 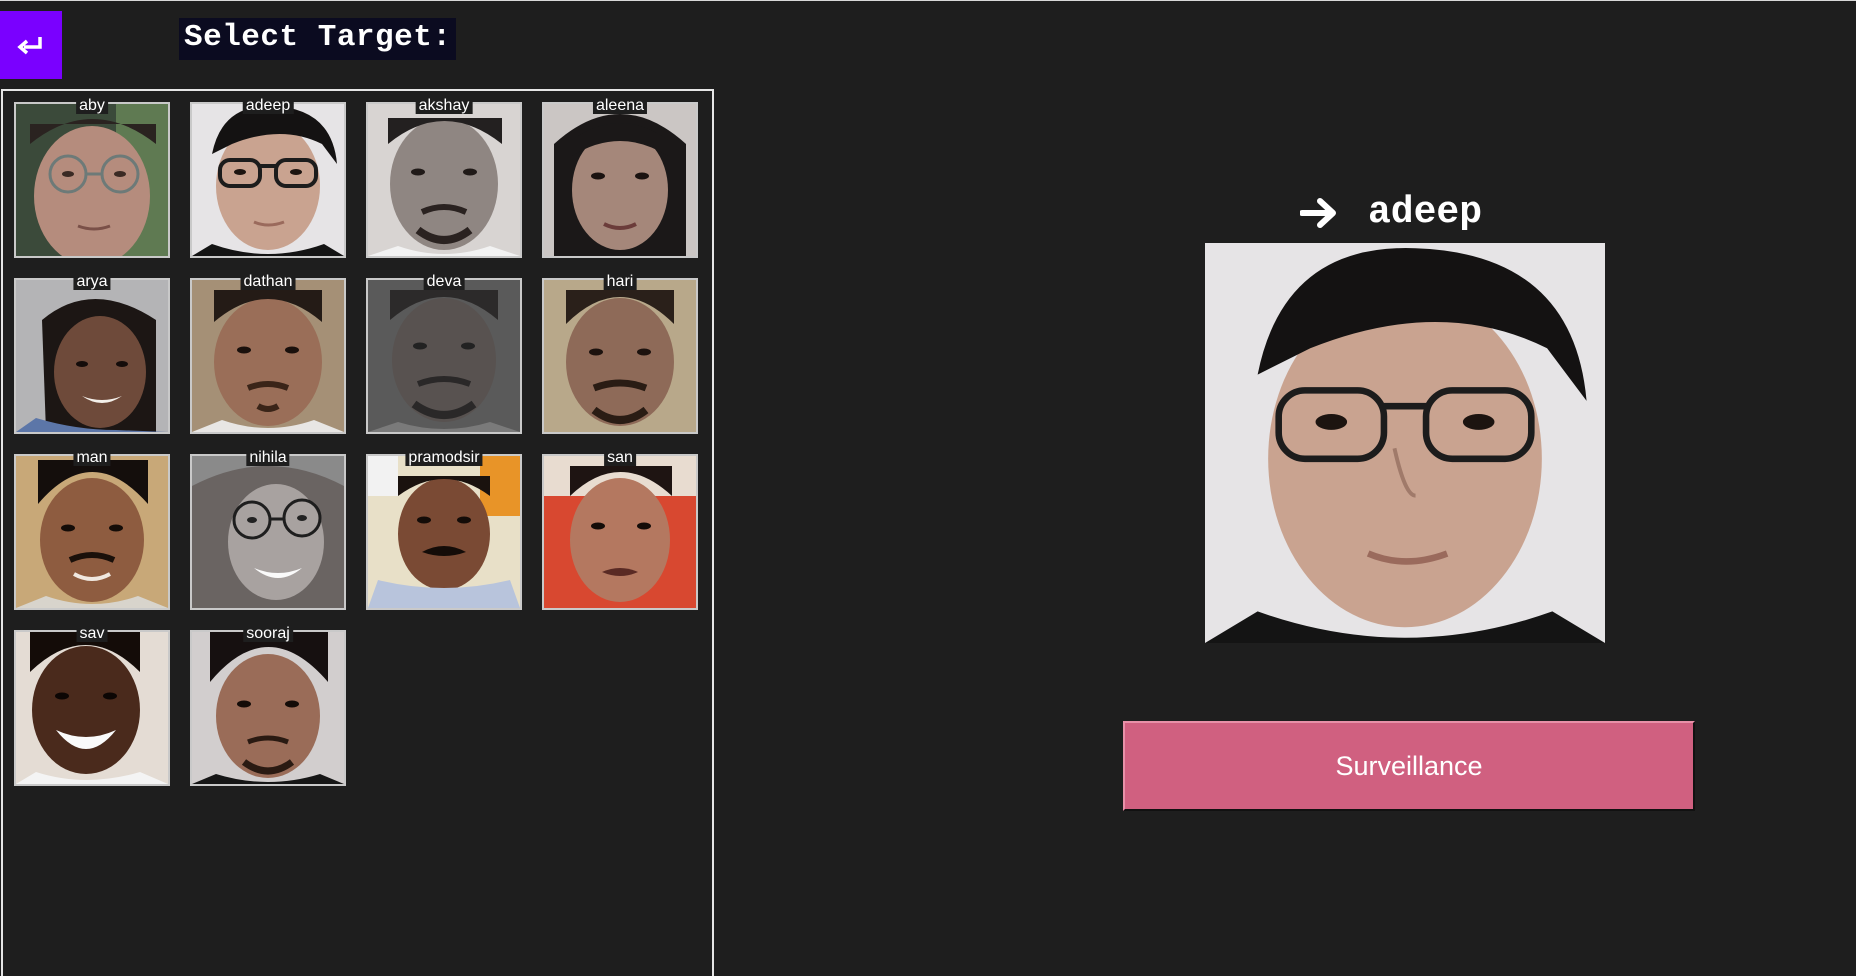 I want to click on target-name: hari, so click(x=620, y=281).